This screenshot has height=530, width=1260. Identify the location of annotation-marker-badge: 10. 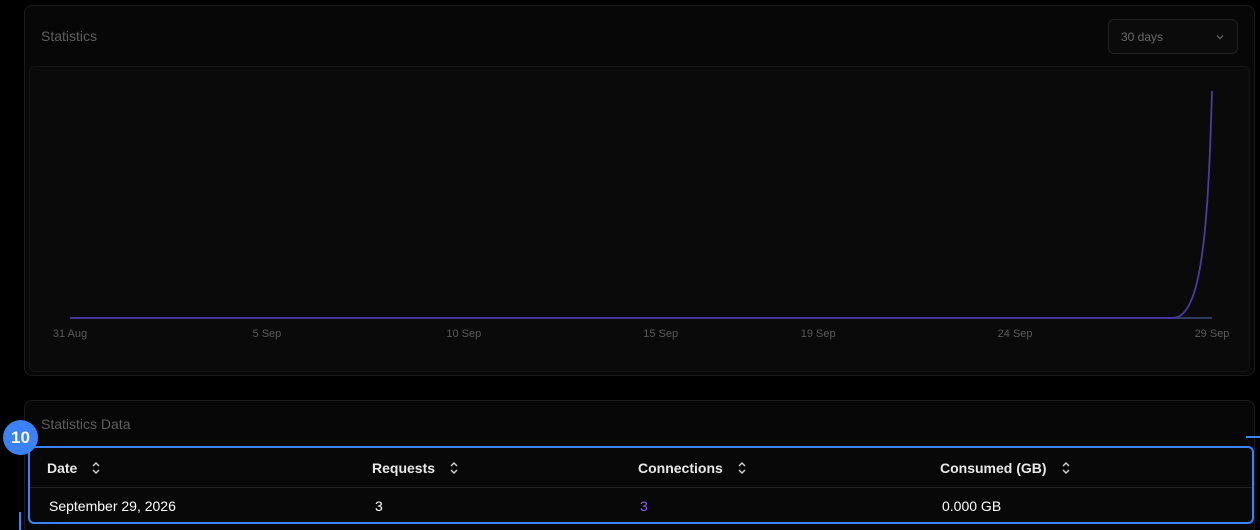
(20, 437).